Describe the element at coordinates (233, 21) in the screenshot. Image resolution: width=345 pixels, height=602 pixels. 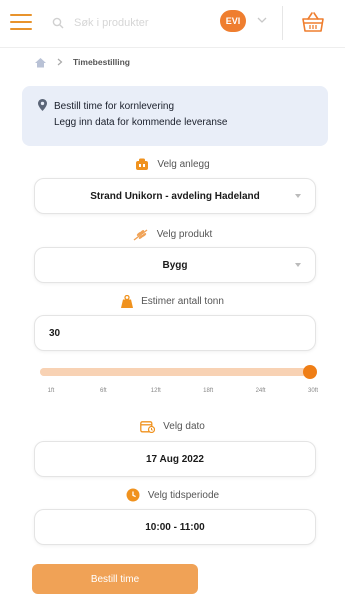
I see `avatar: EVI` at that location.